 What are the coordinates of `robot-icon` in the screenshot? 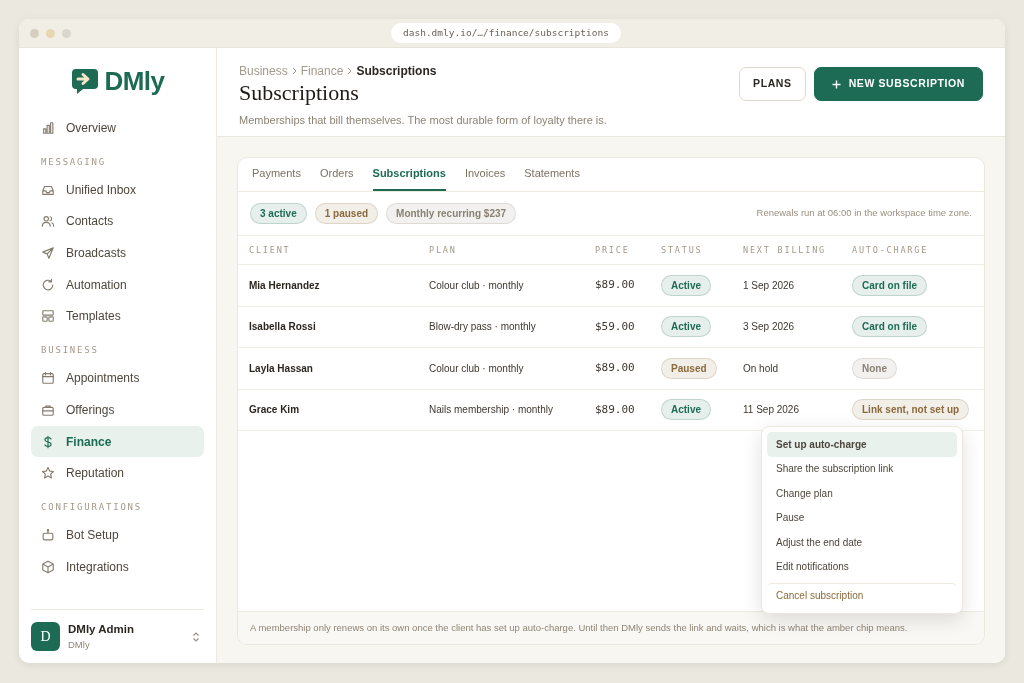 It's located at (48, 535).